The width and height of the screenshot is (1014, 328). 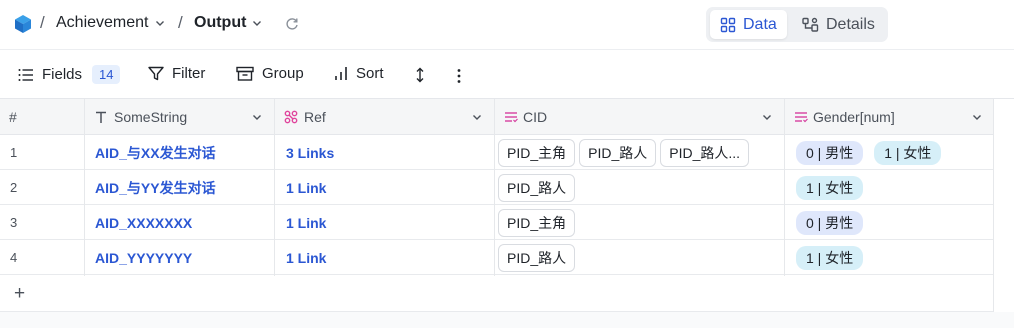 I want to click on grid-footer, so click(x=507, y=320).